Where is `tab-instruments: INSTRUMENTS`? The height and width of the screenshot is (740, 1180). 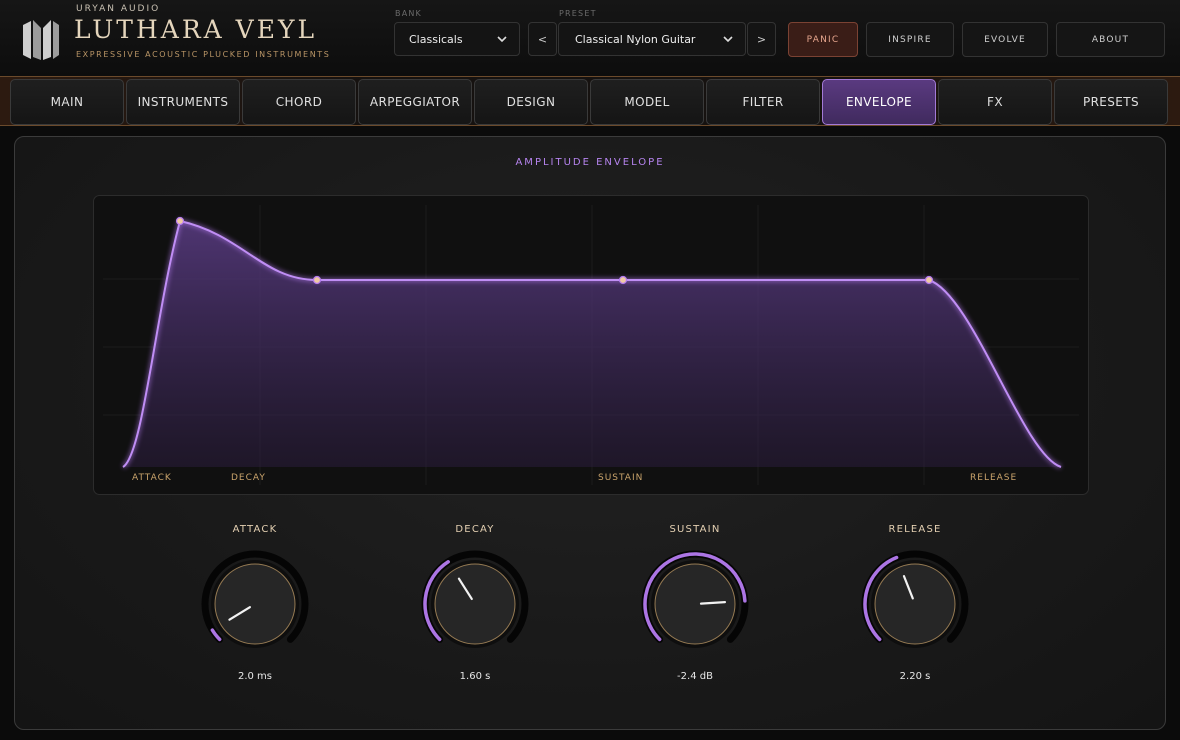 tab-instruments: INSTRUMENTS is located at coordinates (183, 102).